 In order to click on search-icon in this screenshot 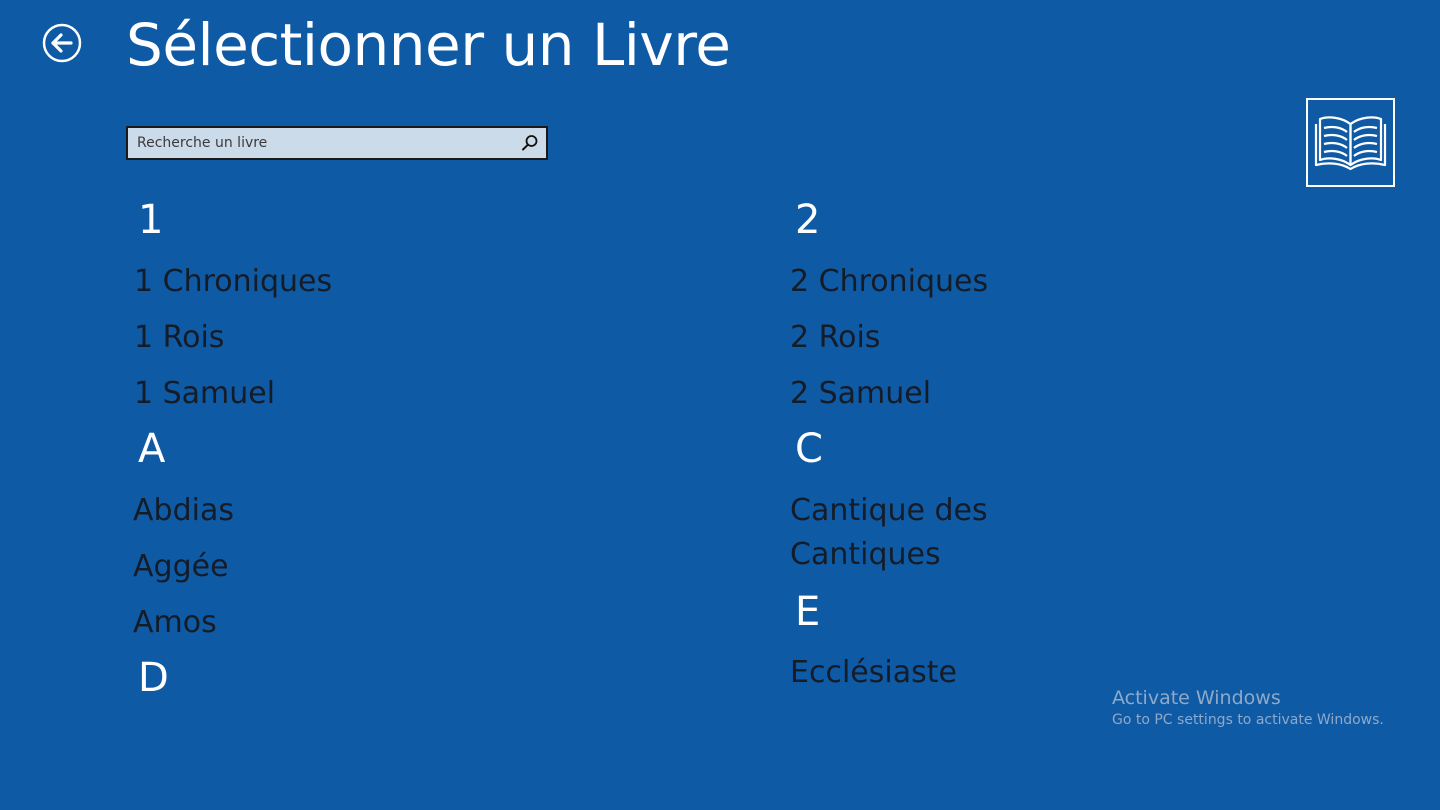, I will do `click(530, 143)`.